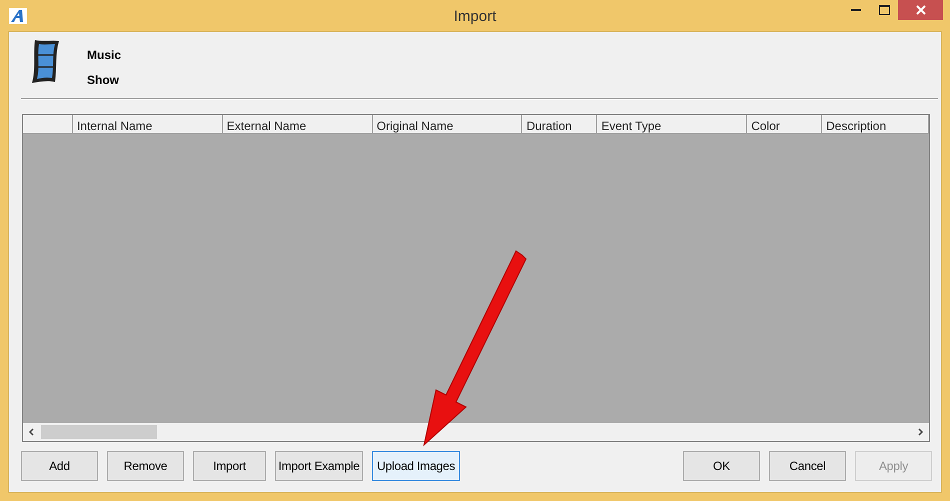 This screenshot has width=950, height=501. What do you see at coordinates (297, 124) in the screenshot?
I see `column-header: External Name` at bounding box center [297, 124].